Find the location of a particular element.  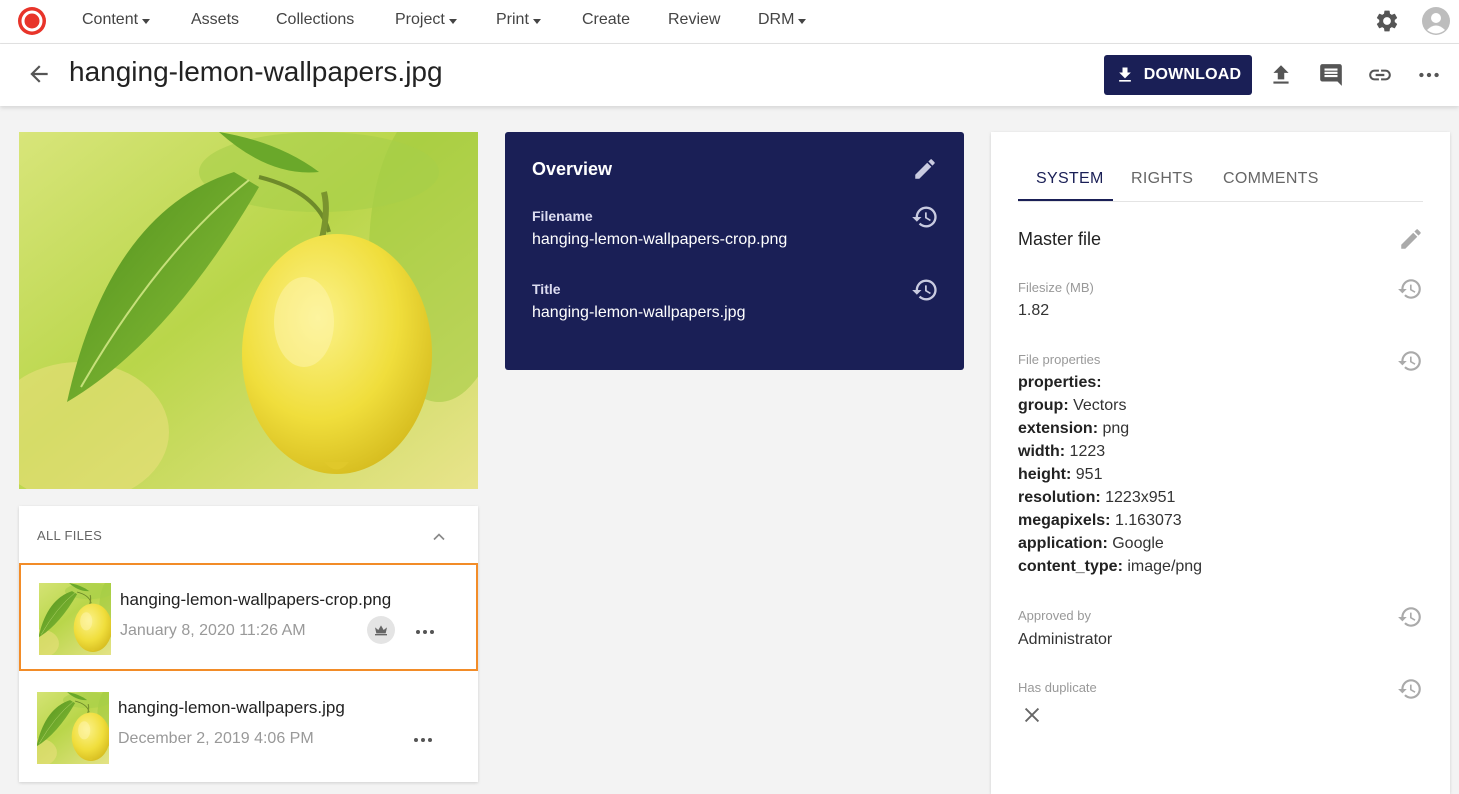

page-title: hanging-lemon-wallpapers.jpg is located at coordinates (256, 71).